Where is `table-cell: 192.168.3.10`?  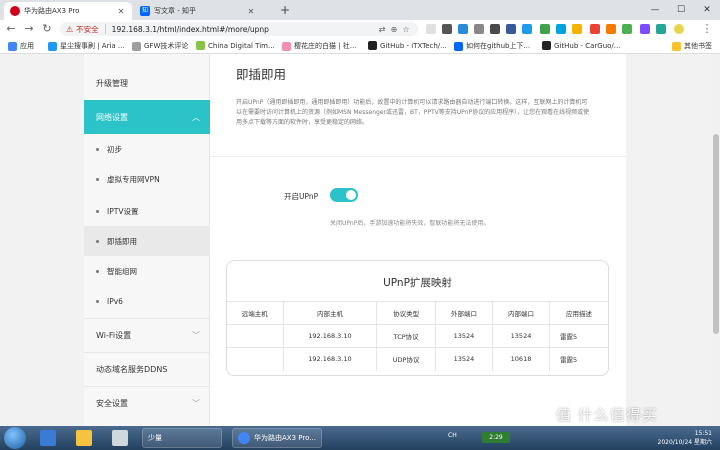 table-cell: 192.168.3.10 is located at coordinates (329, 336).